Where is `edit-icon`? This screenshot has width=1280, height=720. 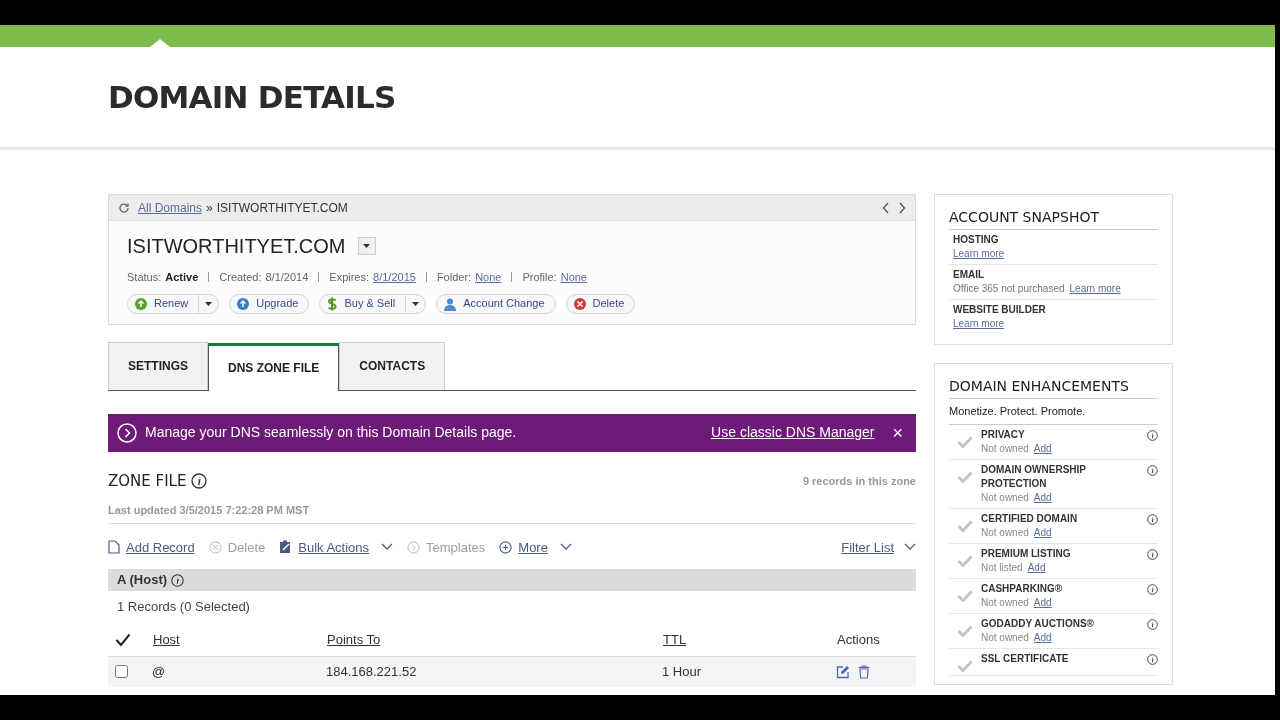
edit-icon is located at coordinates (843, 671).